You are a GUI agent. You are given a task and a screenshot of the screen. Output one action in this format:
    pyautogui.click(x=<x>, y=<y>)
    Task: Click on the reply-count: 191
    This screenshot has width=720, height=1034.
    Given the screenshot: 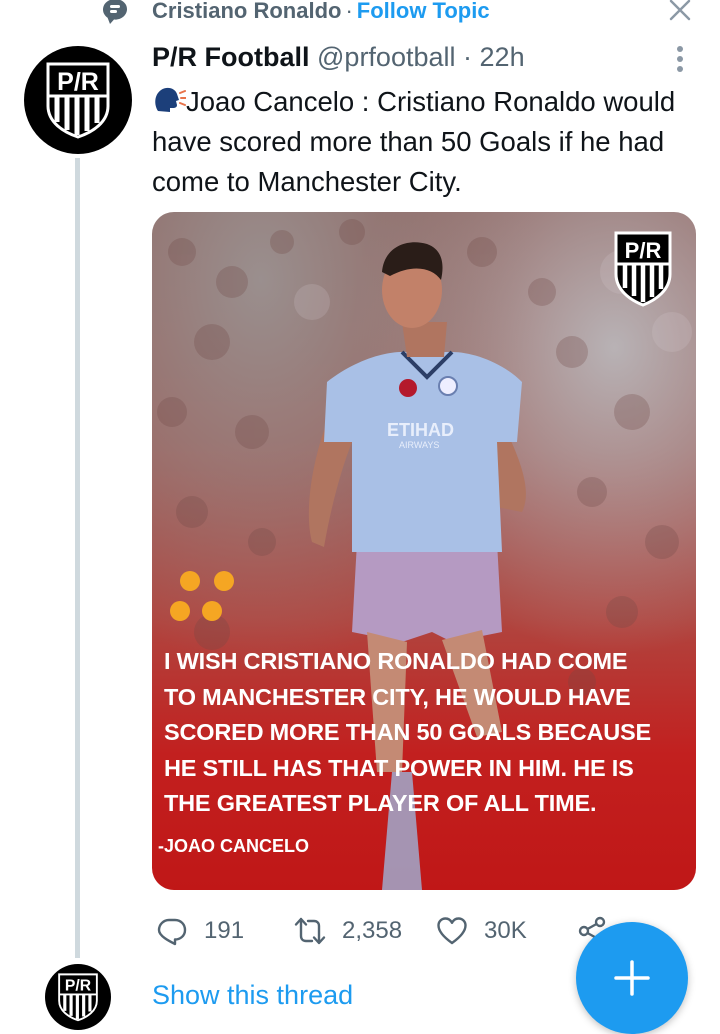 What is the action you would take?
    pyautogui.click(x=224, y=930)
    